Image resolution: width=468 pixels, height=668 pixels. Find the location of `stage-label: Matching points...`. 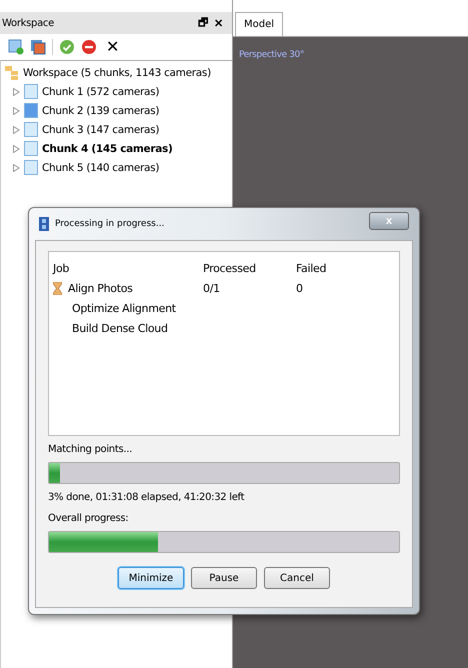

stage-label: Matching points... is located at coordinates (91, 449).